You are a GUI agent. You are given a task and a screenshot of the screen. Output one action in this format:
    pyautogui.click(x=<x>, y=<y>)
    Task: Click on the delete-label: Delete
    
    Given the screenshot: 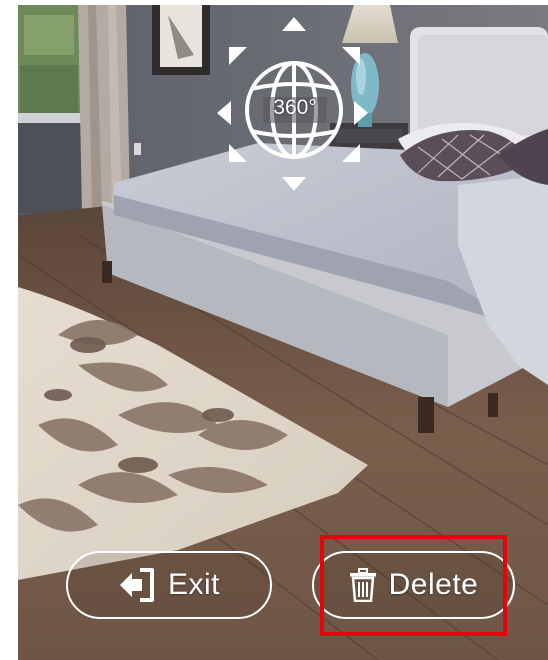 What is the action you would take?
    pyautogui.click(x=433, y=584)
    